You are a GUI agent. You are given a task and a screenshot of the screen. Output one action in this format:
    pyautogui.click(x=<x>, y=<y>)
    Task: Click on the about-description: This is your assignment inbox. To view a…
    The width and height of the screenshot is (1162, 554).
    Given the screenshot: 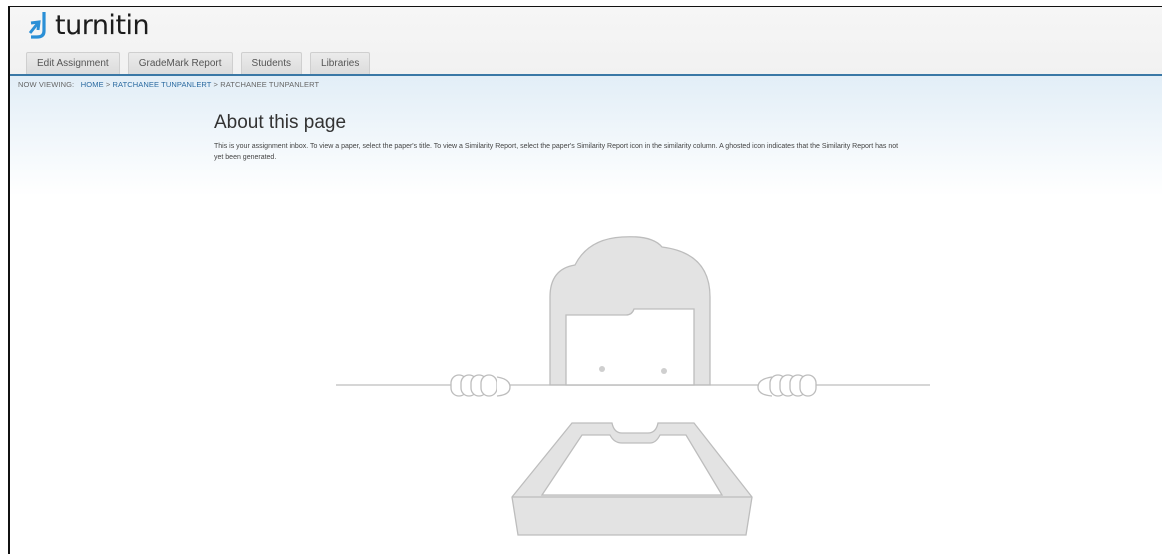 What is the action you would take?
    pyautogui.click(x=556, y=152)
    